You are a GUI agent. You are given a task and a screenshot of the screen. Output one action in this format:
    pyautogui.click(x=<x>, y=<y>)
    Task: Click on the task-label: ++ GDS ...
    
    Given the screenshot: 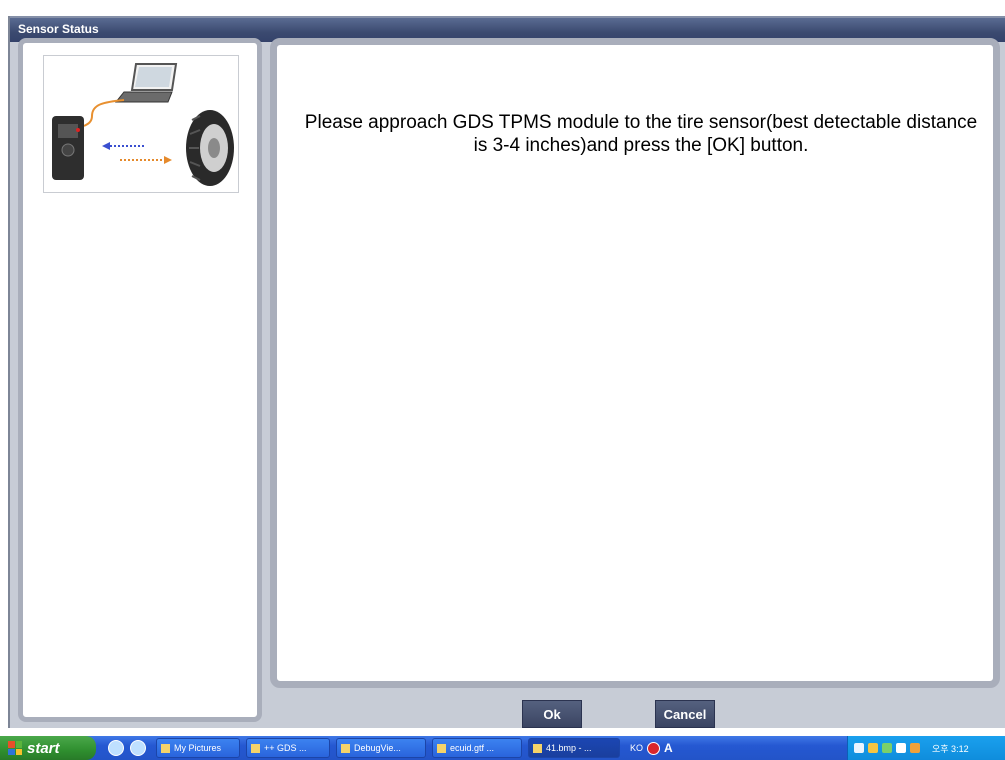 What is the action you would take?
    pyautogui.click(x=285, y=748)
    